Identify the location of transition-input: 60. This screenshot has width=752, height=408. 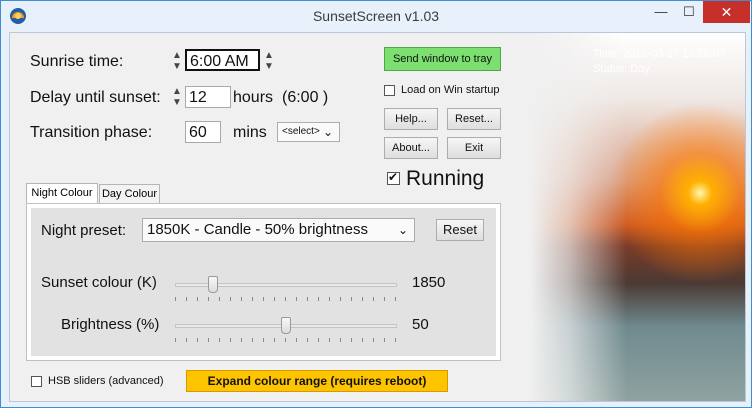
(203, 132).